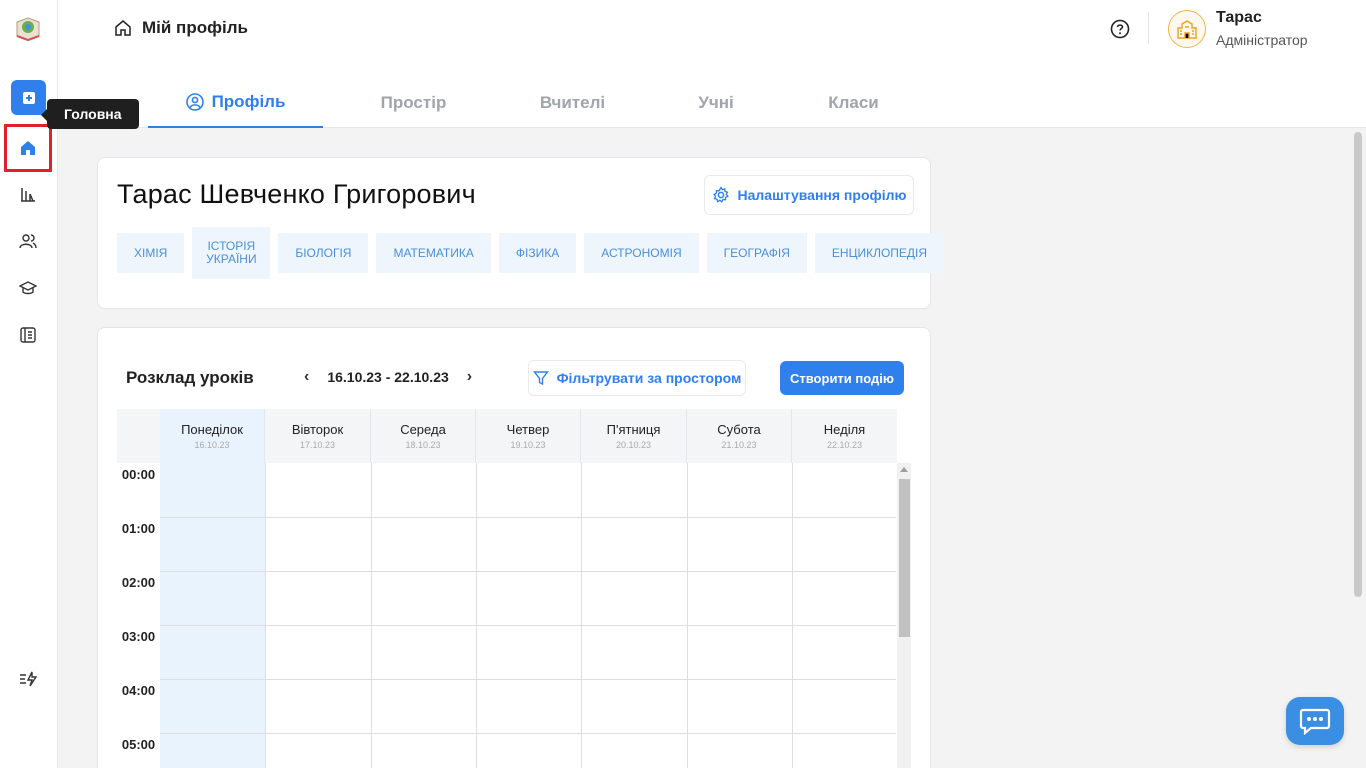  Describe the element at coordinates (306, 377) in the screenshot. I see `chevron-left-icon: ‹` at that location.